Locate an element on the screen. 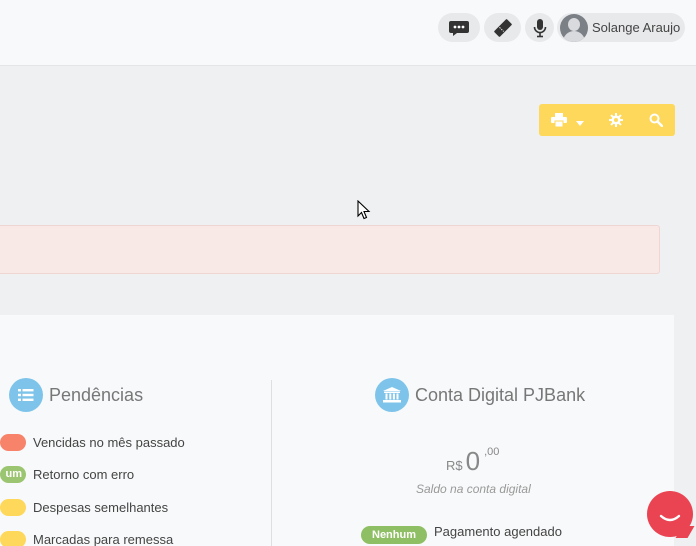 This screenshot has height=546, width=696. balance-integer: 0 is located at coordinates (473, 461).